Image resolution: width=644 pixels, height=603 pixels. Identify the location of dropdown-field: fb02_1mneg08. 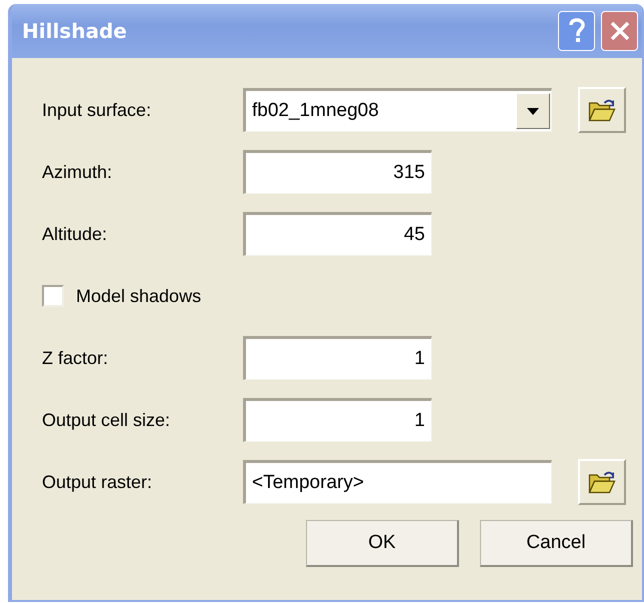
(397, 110).